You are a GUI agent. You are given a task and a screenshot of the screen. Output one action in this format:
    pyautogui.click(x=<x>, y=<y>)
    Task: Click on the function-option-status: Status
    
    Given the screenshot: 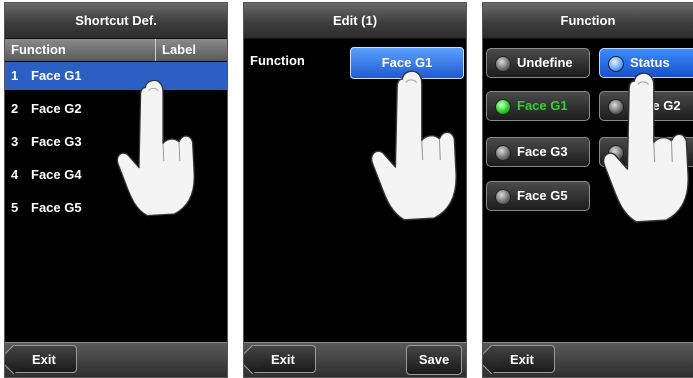 What is the action you would take?
    pyautogui.click(x=646, y=63)
    